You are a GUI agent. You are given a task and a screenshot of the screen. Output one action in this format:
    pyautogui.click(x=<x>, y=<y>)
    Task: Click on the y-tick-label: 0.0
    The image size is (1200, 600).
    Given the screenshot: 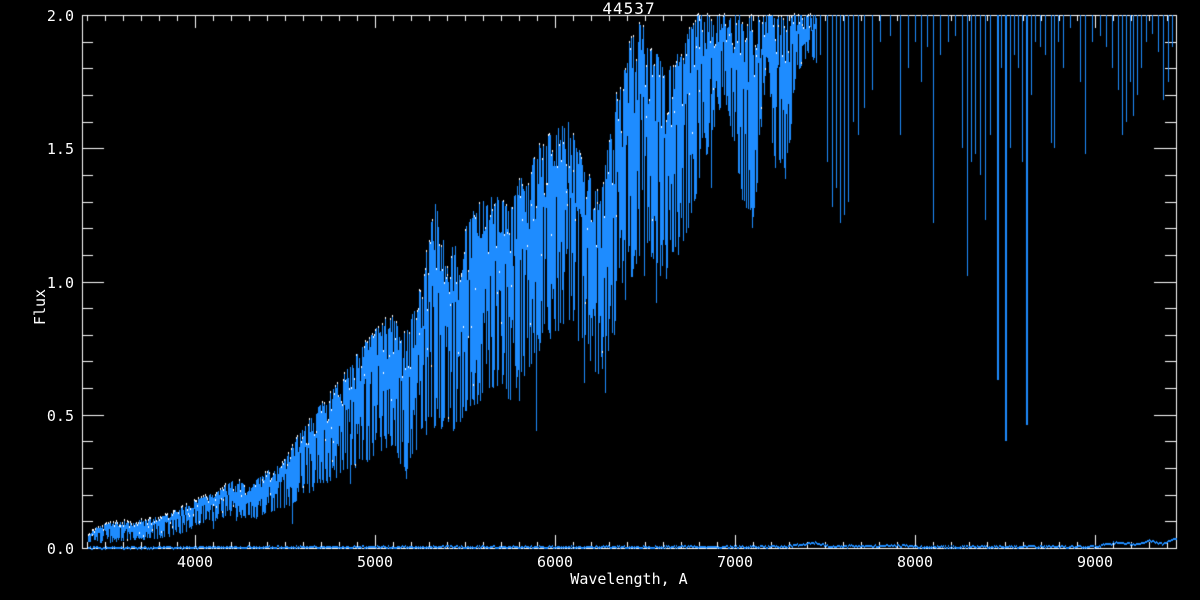 What is the action you would take?
    pyautogui.click(x=60, y=549)
    